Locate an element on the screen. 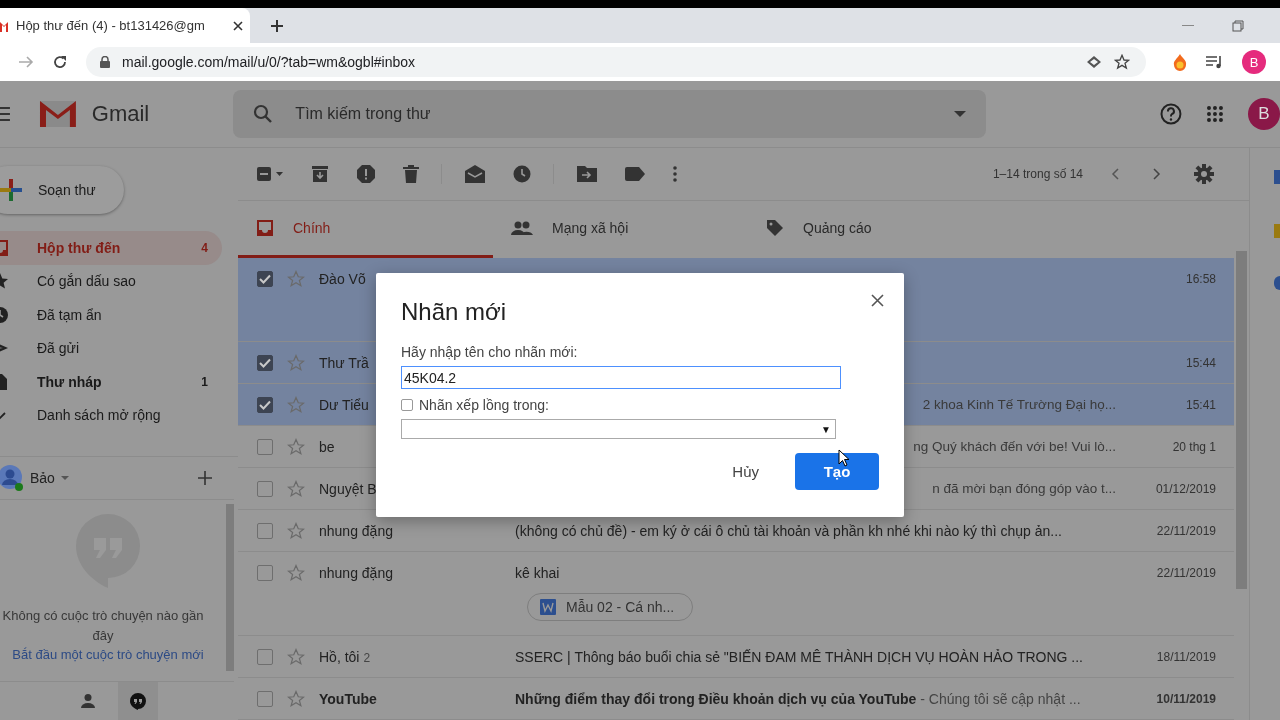 The width and height of the screenshot is (1280, 720). email-date: 01/12/2019 is located at coordinates (1185, 488).